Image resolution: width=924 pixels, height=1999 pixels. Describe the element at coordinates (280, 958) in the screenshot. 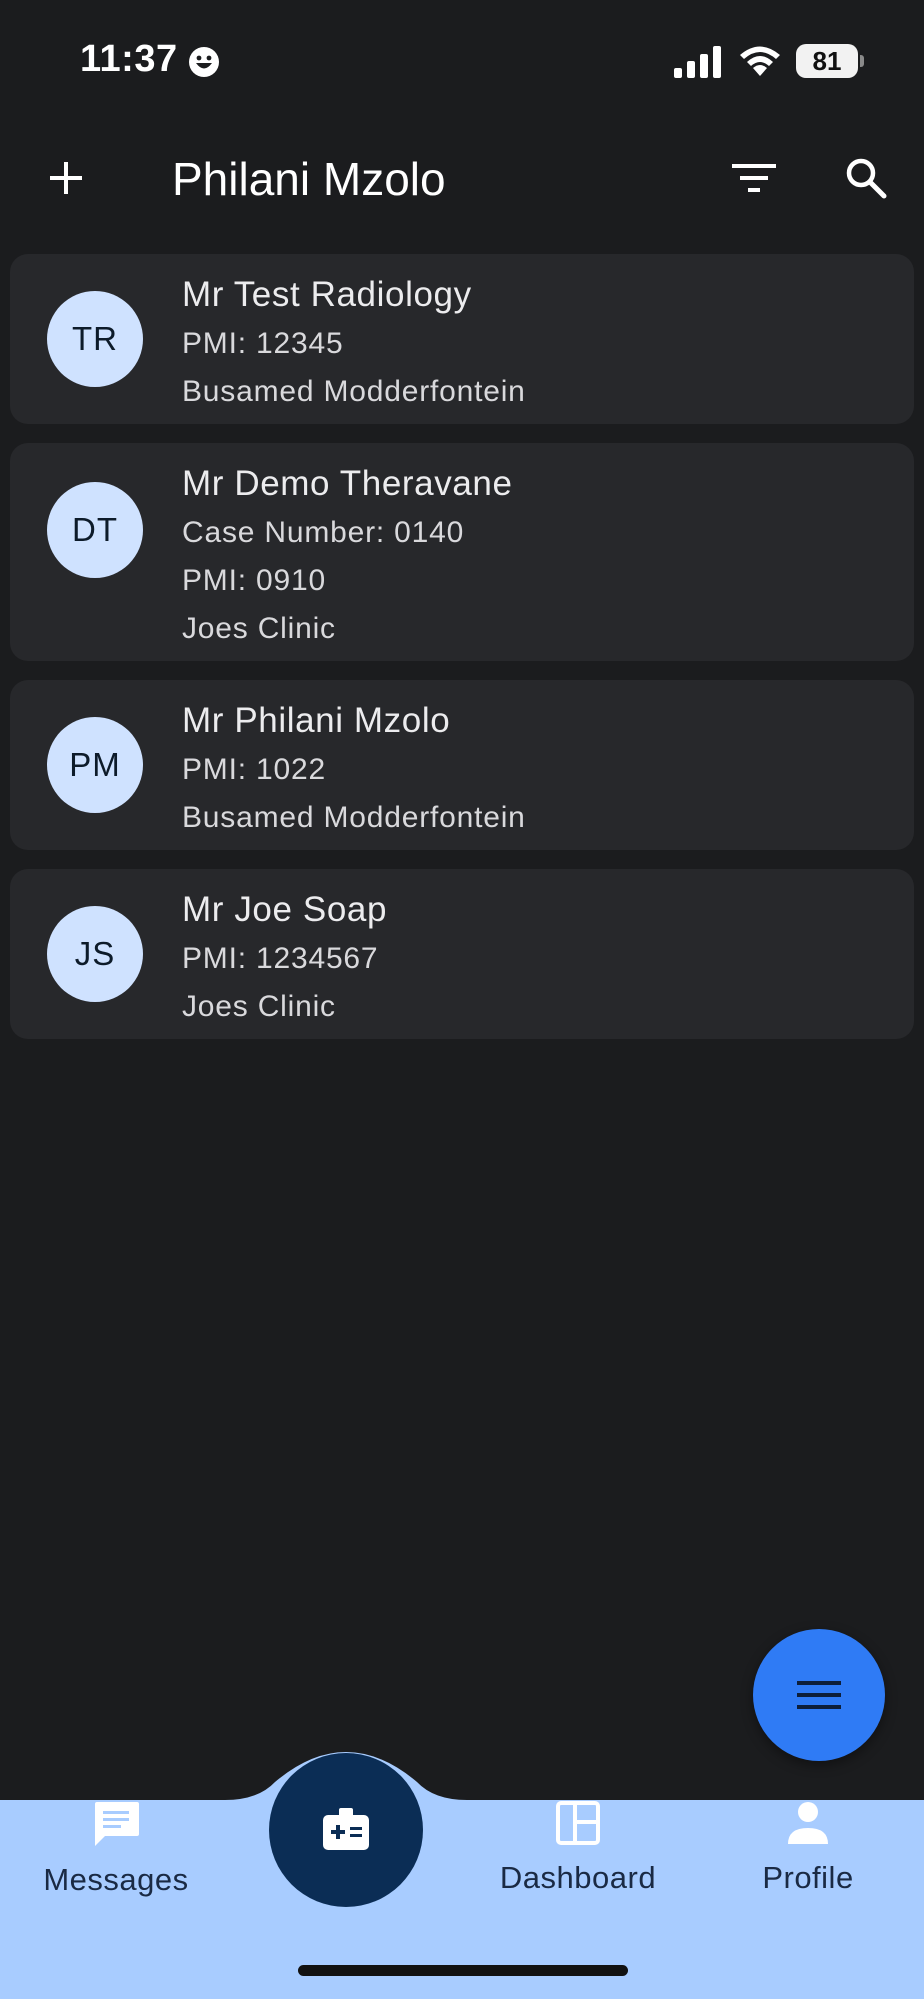

I see `patient-pmi: PMI: 1234567` at that location.